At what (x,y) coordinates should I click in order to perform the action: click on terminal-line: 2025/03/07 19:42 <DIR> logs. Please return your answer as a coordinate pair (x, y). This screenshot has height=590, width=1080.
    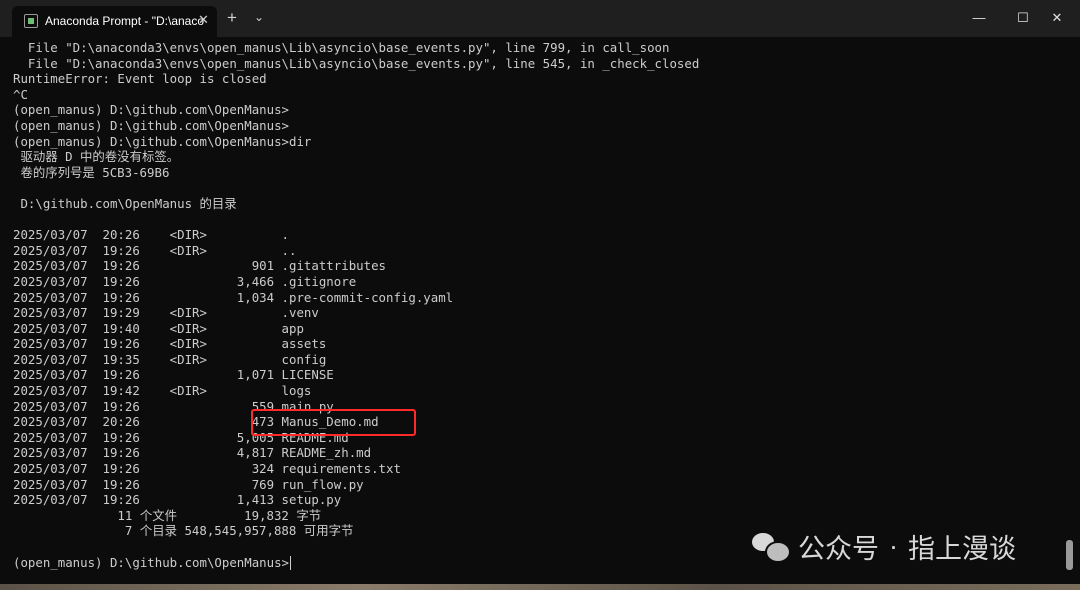
    Looking at the image, I should click on (162, 391).